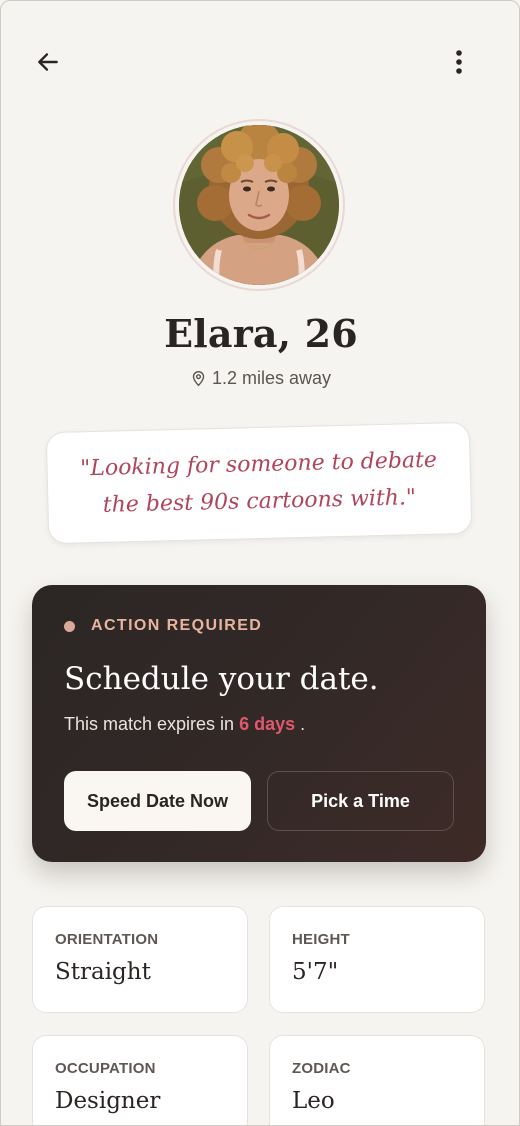 The image size is (520, 1126). I want to click on expires-suffix: ., so click(303, 724).